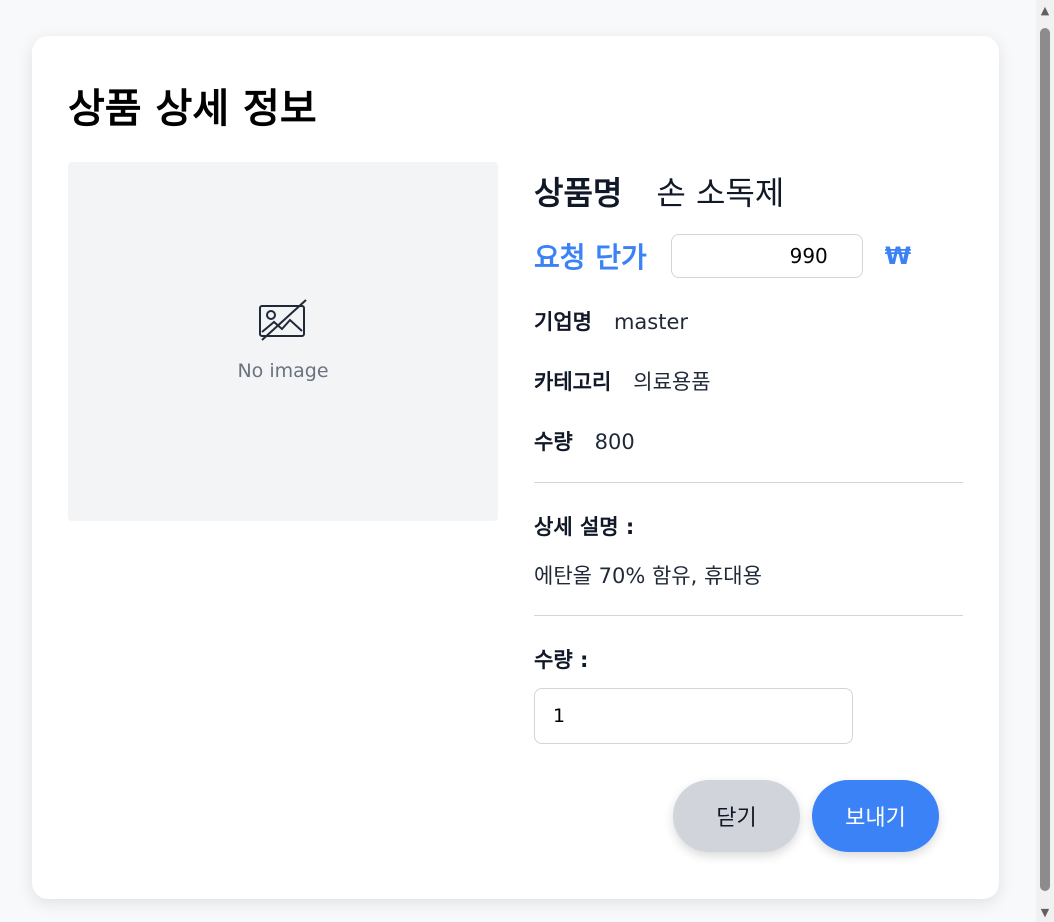  Describe the element at coordinates (720, 193) in the screenshot. I see `product-name-value: 손 소독제` at that location.